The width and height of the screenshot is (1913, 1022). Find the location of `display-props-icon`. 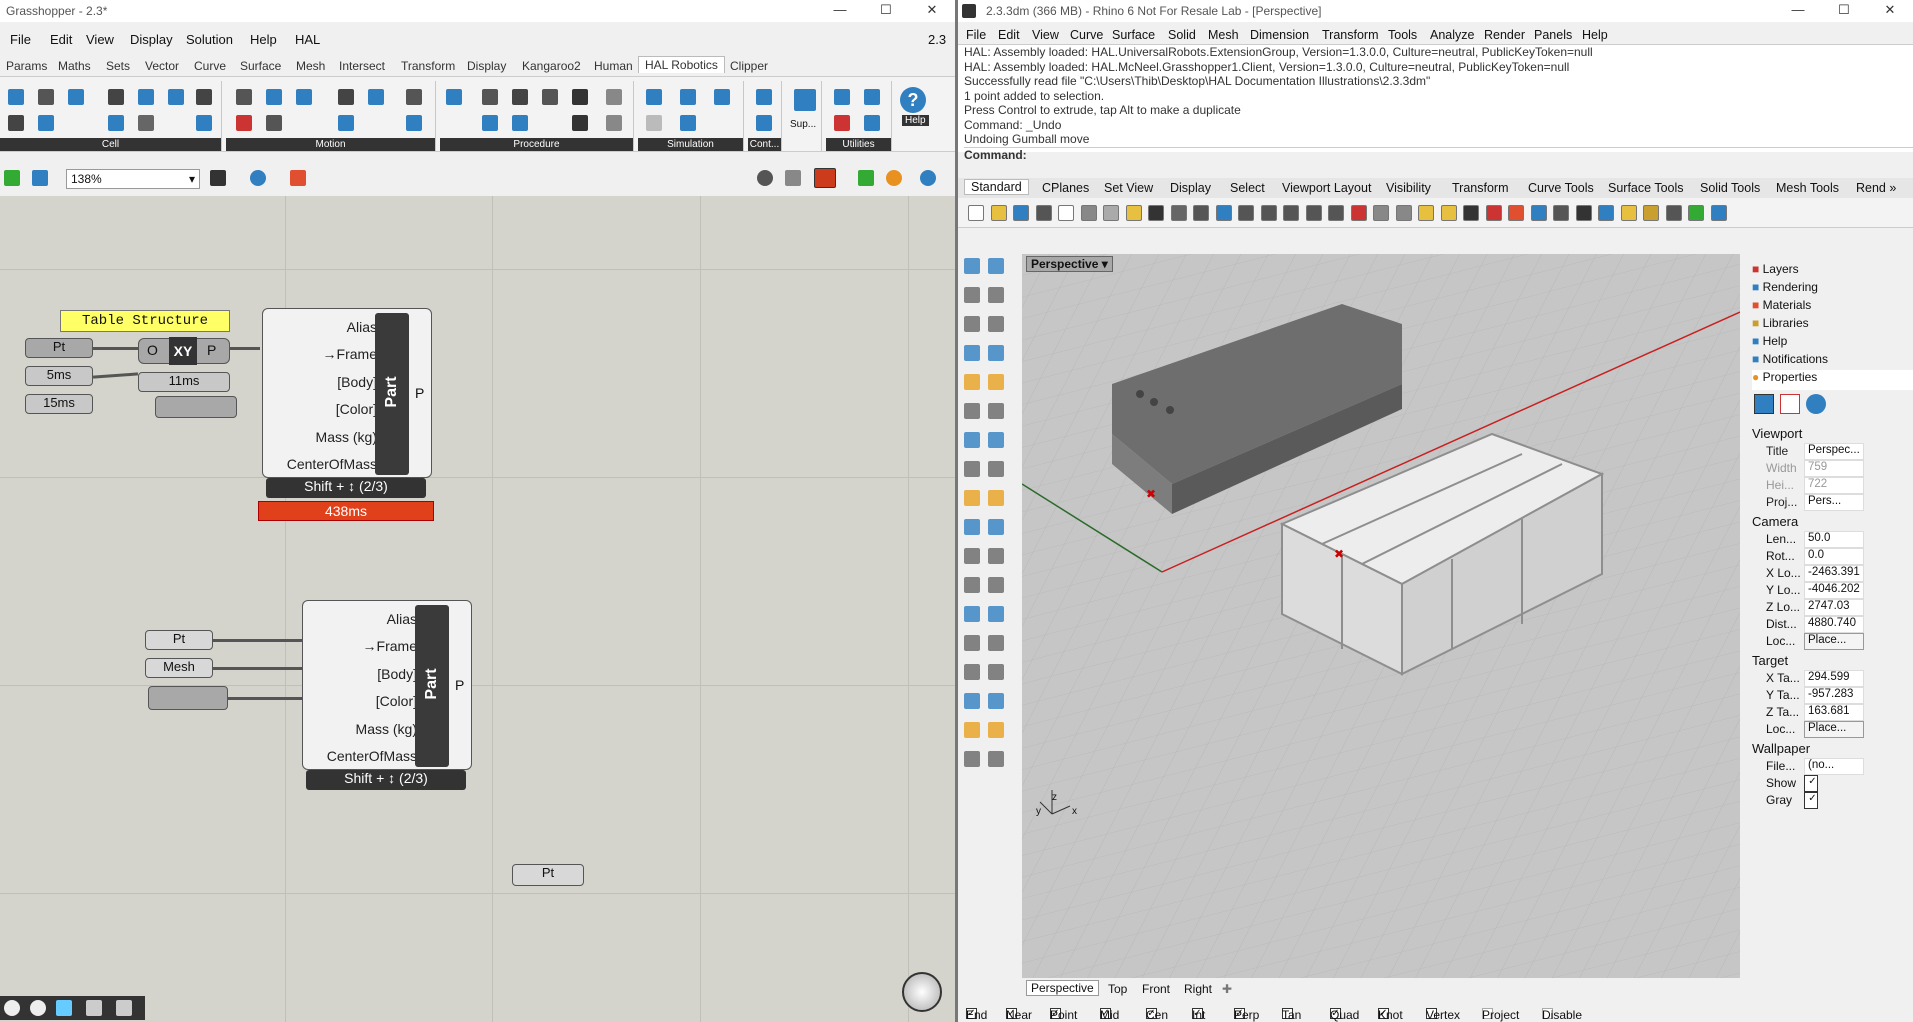

display-props-icon is located at coordinates (1816, 404).